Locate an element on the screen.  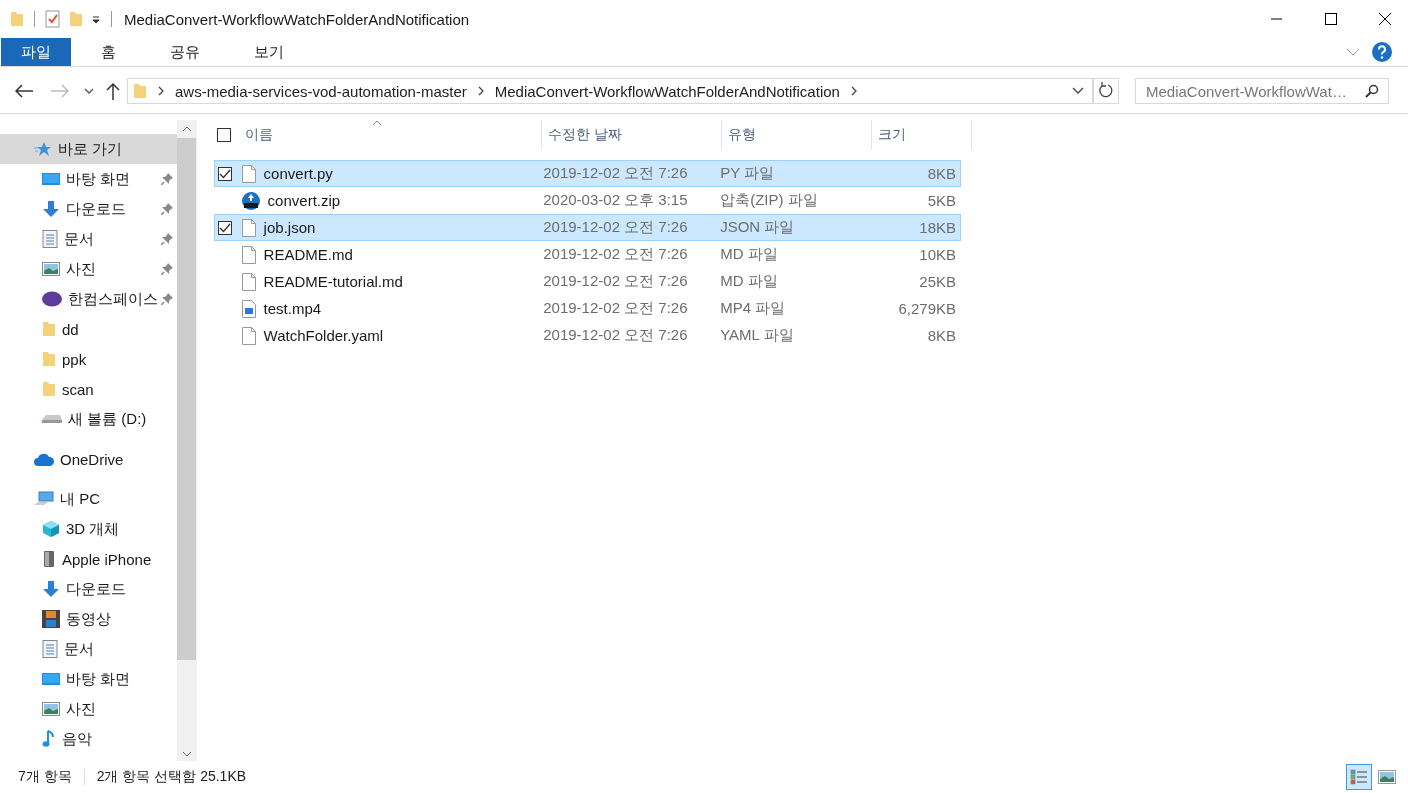
file-row: job.json 2019-12-02 오전 7:26 JSON 파일 18KB is located at coordinates (587, 227).